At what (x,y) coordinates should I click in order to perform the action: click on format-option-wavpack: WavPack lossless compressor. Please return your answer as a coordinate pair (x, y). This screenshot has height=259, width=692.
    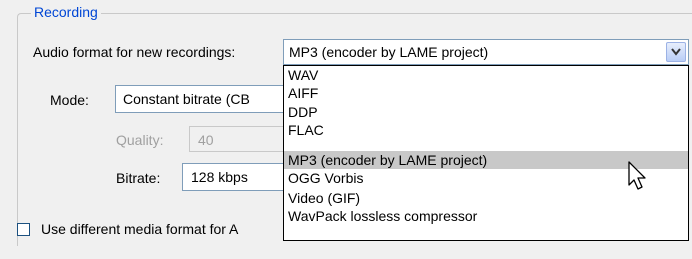
    Looking at the image, I should click on (486, 216).